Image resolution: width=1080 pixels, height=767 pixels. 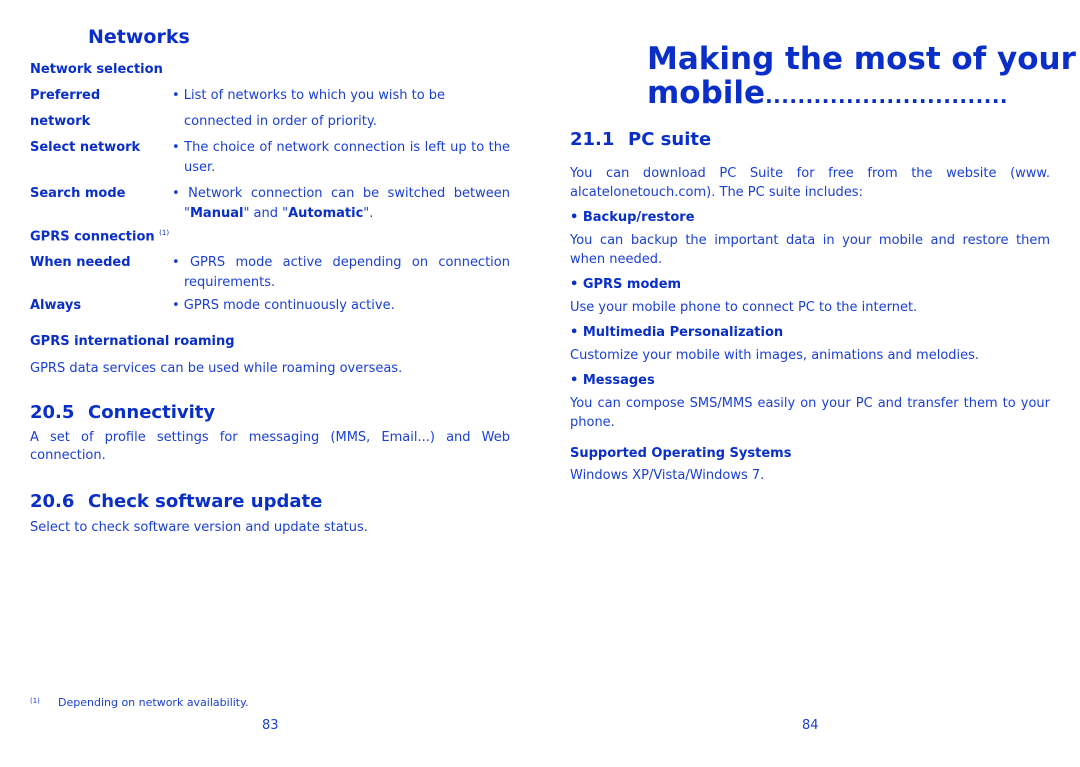 I want to click on gprs-connection-heading-text: GPRS connection, so click(x=92, y=237).